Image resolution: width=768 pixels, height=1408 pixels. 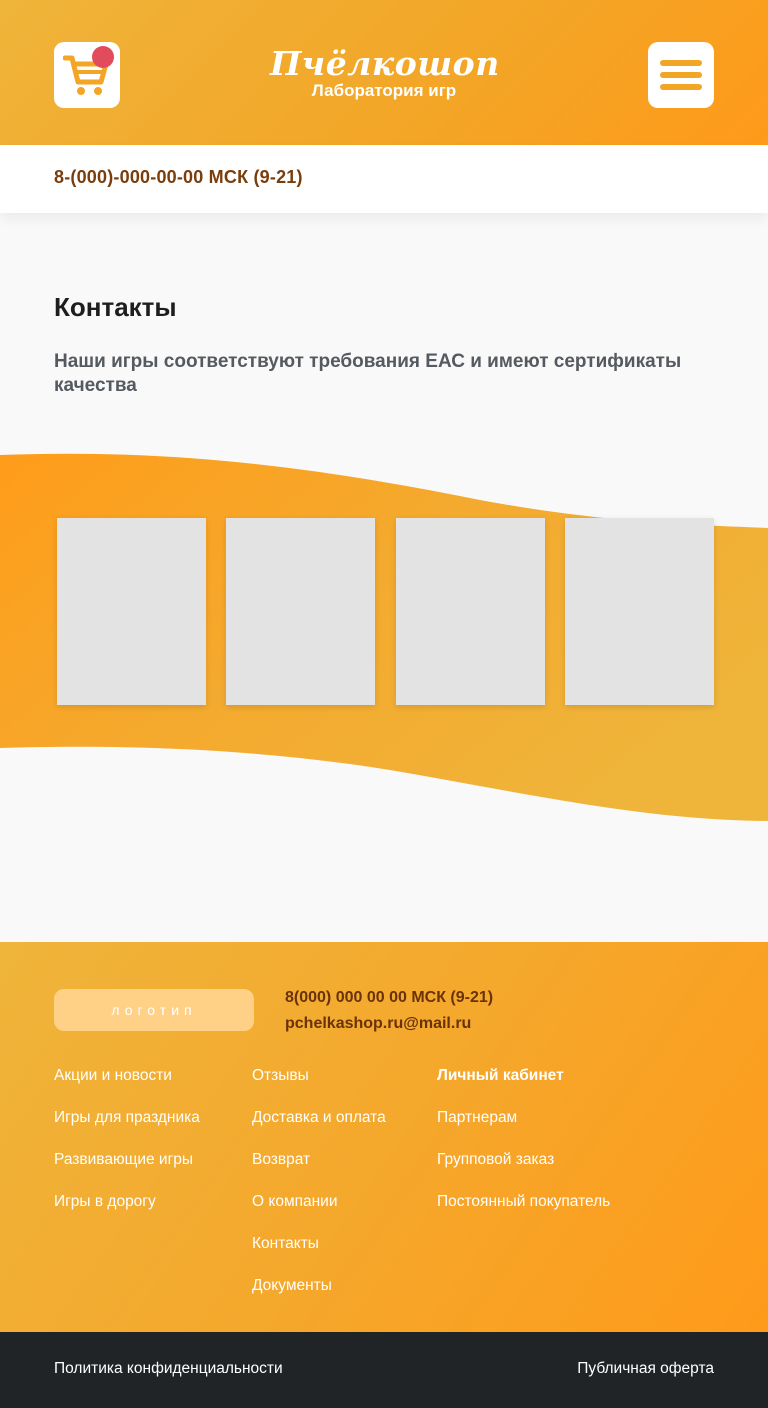 I want to click on footer-email-link: pchelkashop.ru@mail.ru, so click(x=378, y=1024).